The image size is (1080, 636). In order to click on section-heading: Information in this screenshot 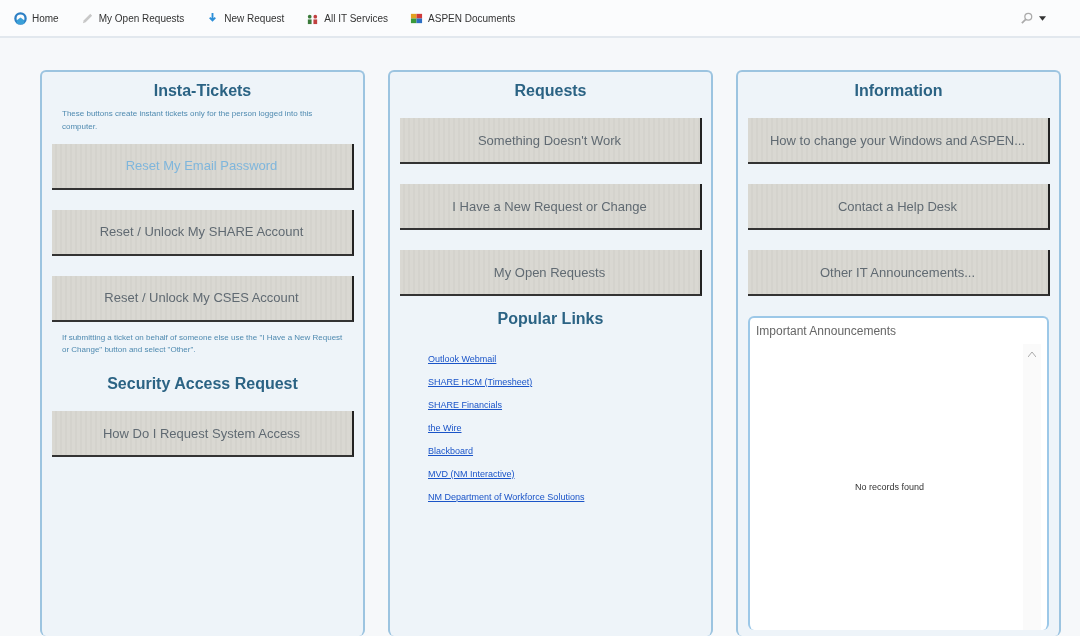, I will do `click(898, 91)`.